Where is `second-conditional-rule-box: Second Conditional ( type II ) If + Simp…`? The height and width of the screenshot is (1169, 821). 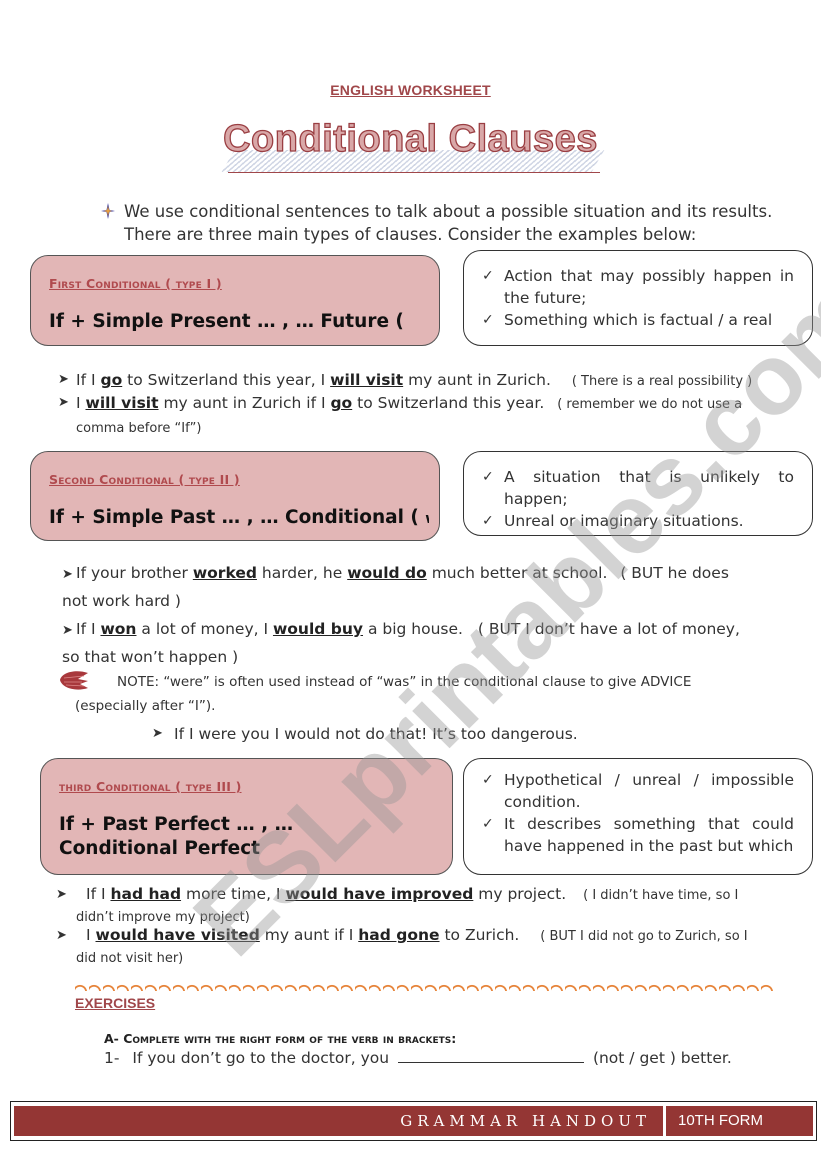
second-conditional-rule-box: Second Conditional ( type II ) If + Simp… is located at coordinates (235, 496).